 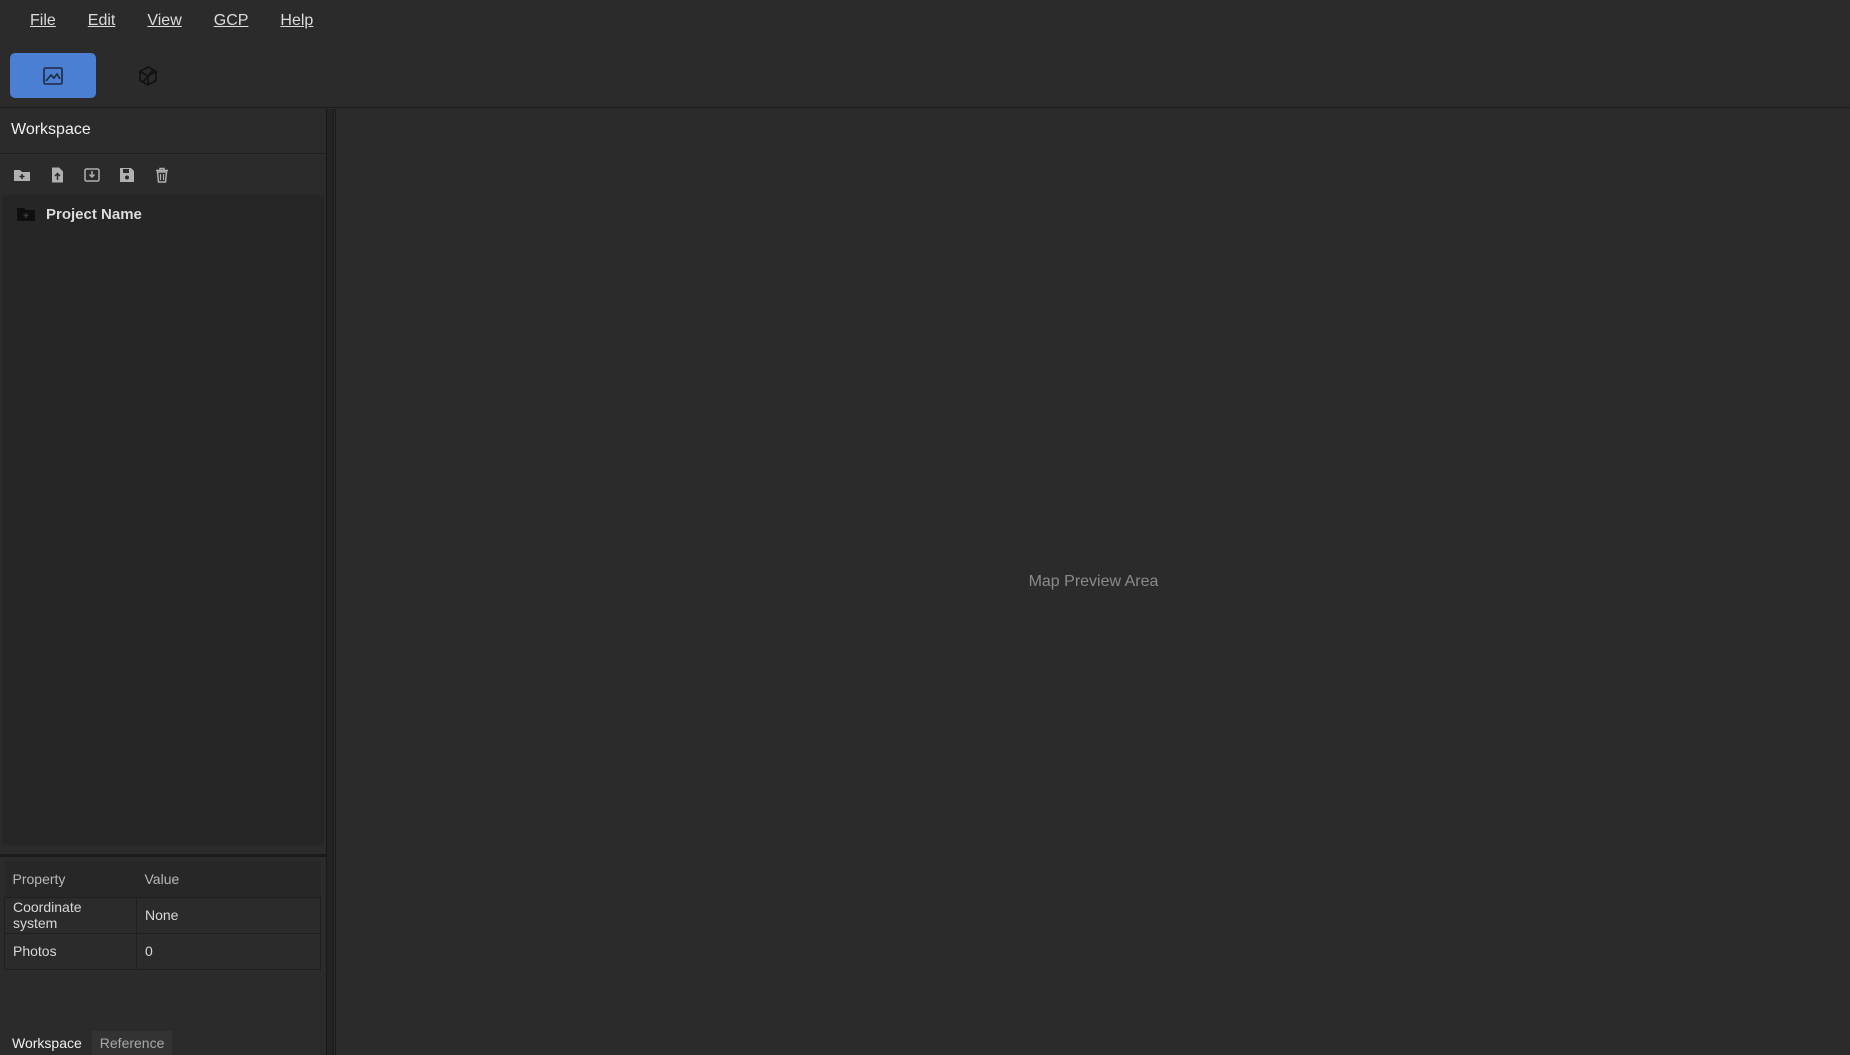 I want to click on import-button, so click(x=92, y=175).